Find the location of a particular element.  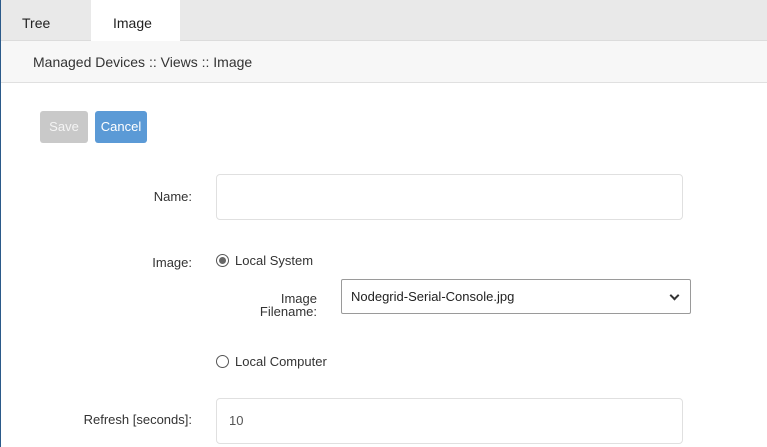

tab-image-label: Image is located at coordinates (132, 23).